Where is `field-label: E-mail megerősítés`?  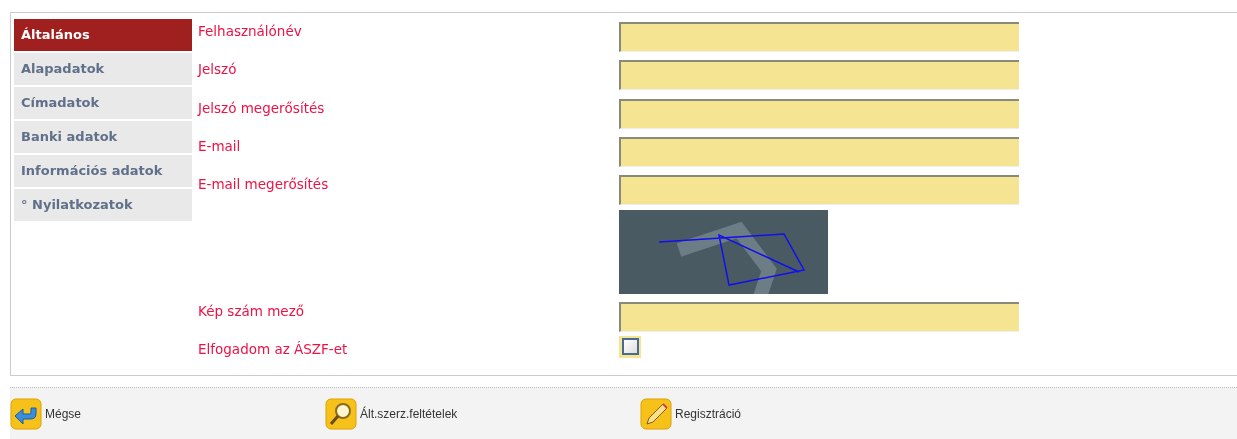 field-label: E-mail megerősítés is located at coordinates (263, 184).